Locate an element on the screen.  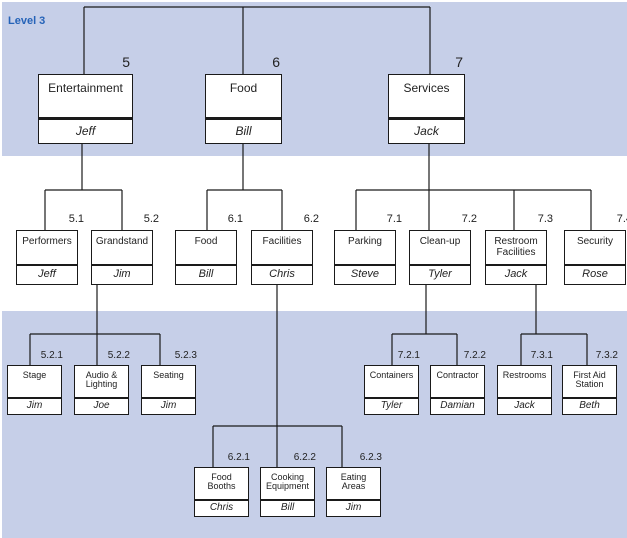
node-owner: Beth is located at coordinates (589, 405).